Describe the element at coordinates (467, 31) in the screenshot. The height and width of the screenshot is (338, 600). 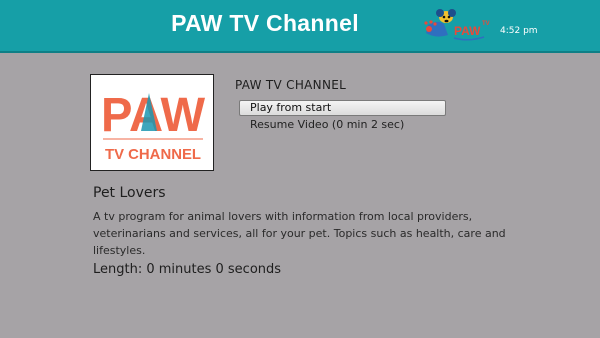
I see `svg-text: PAW` at that location.